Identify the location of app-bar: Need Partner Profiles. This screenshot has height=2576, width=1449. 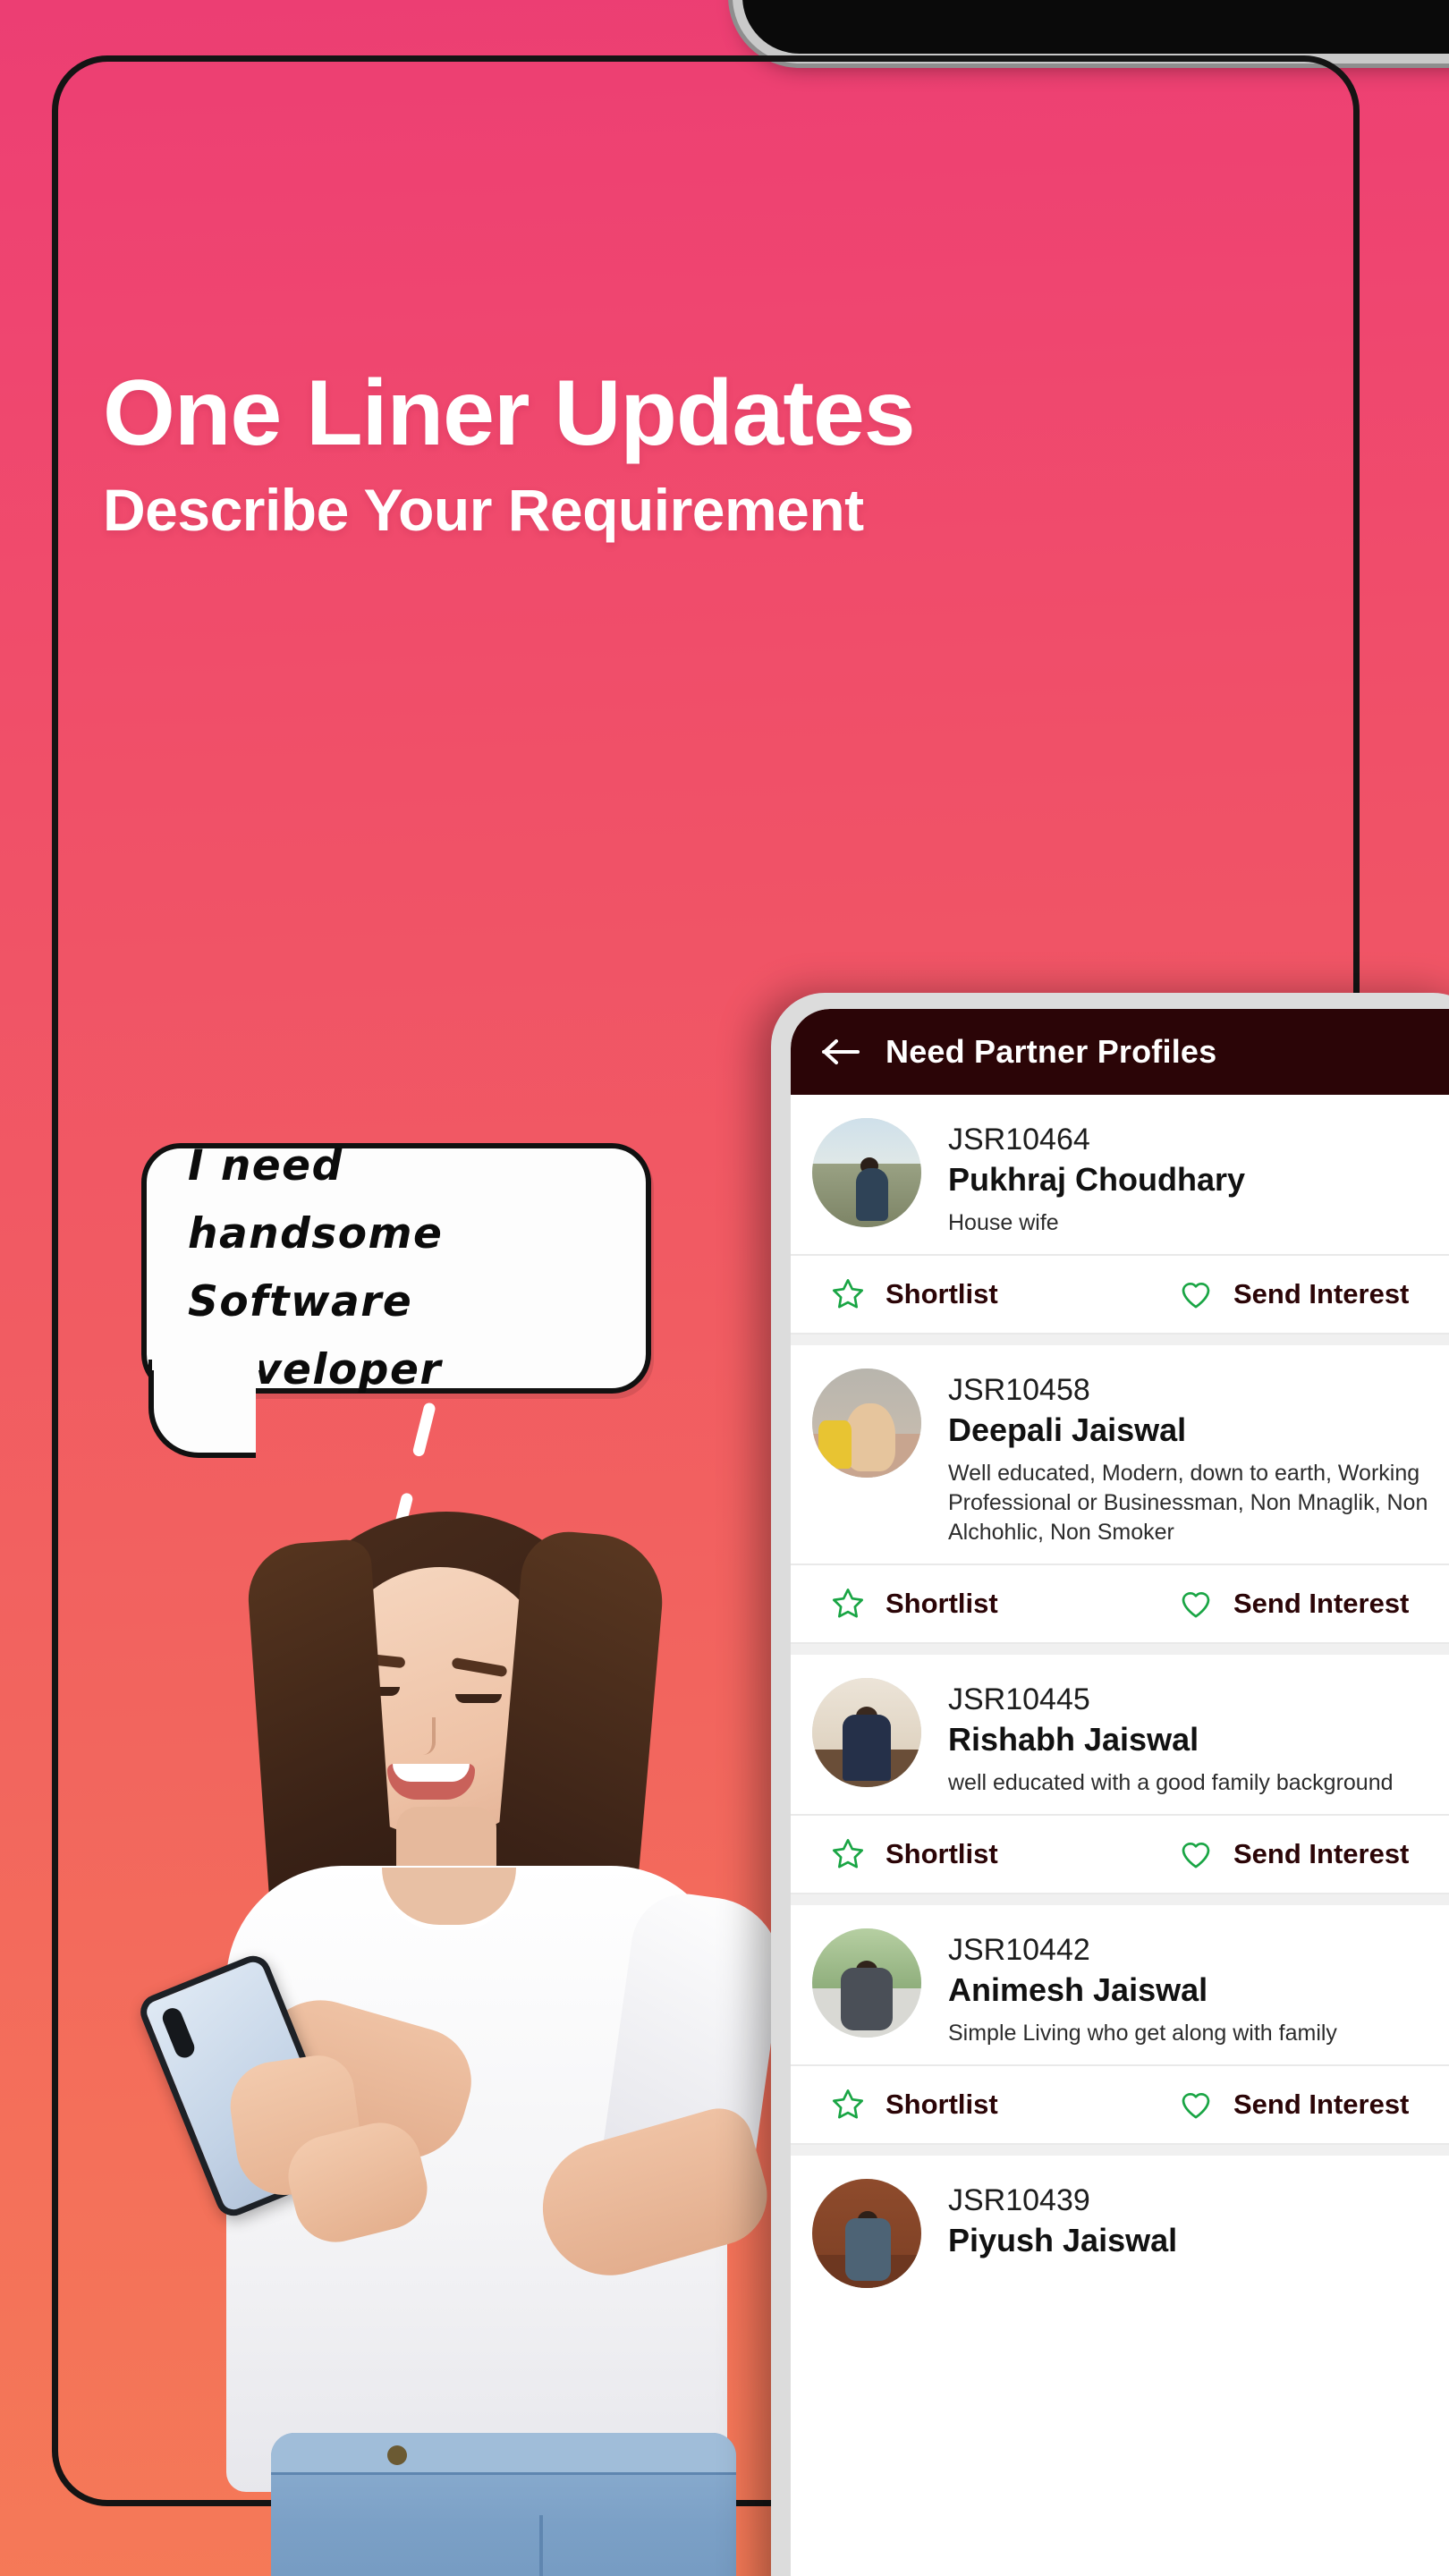
(1120, 1052).